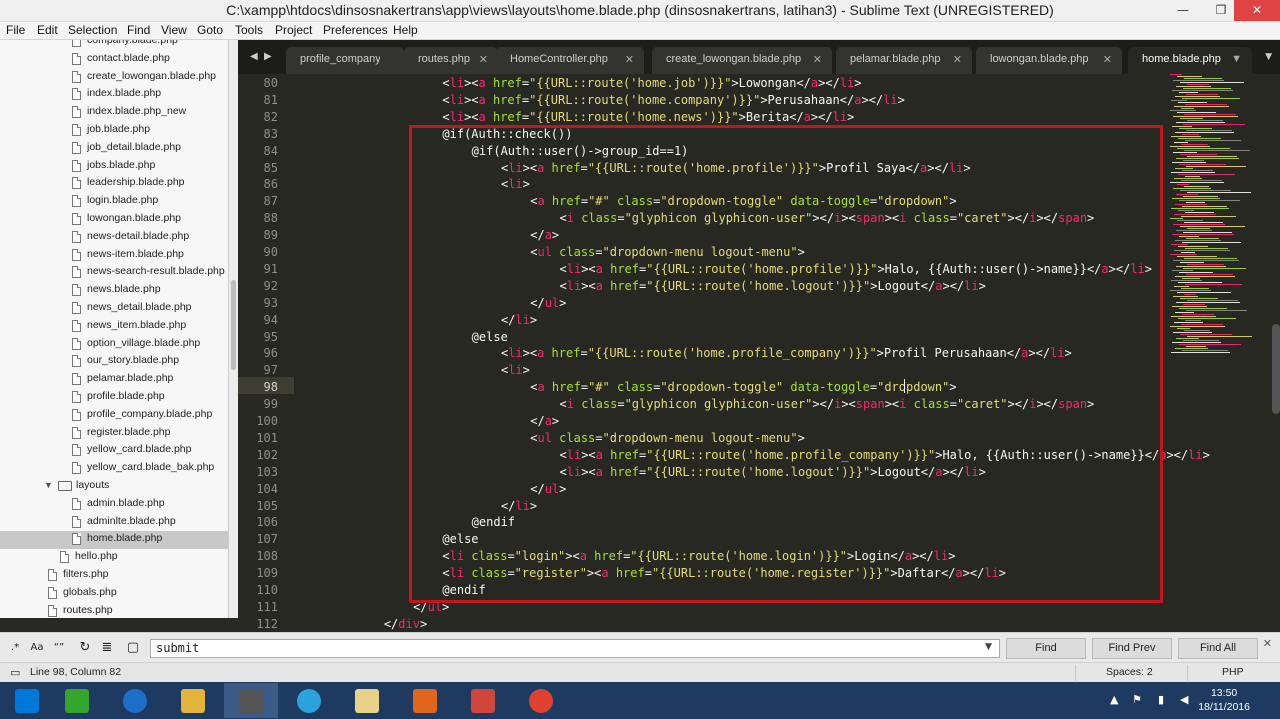 The width and height of the screenshot is (1280, 719). Describe the element at coordinates (85, 648) in the screenshot. I see `wrap-icon: ↻` at that location.